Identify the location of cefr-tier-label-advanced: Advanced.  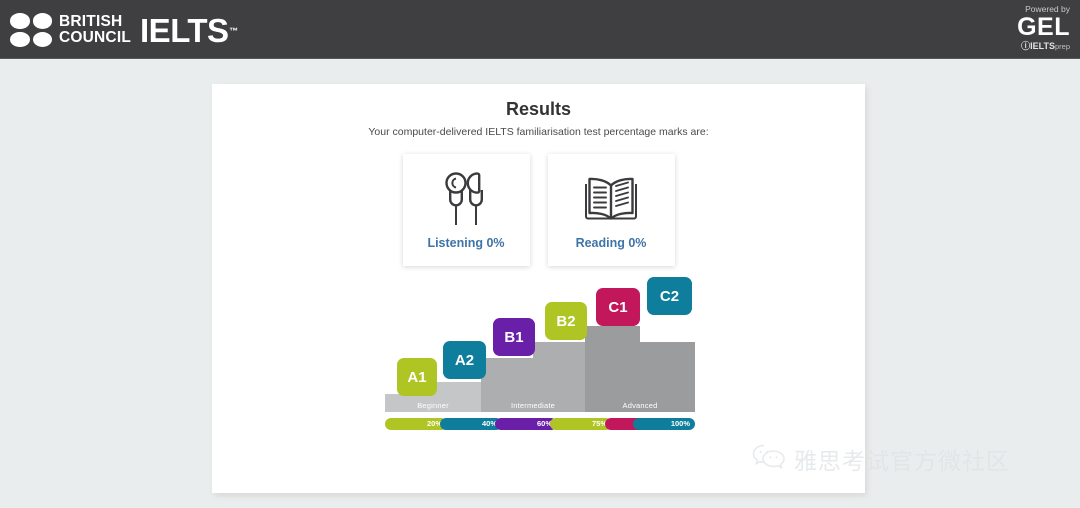
(640, 405).